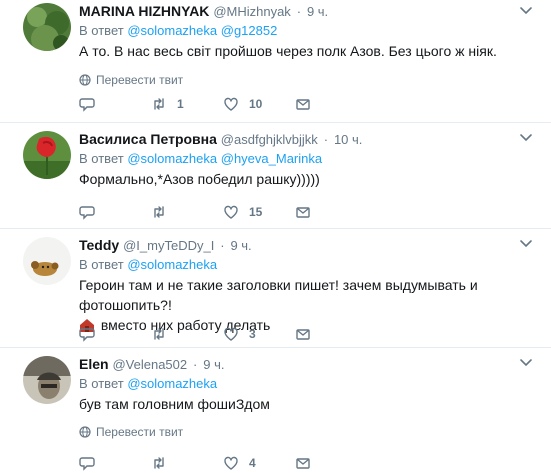 The height and width of the screenshot is (473, 551). I want to click on reply-context: В ответ @solomazheka @g12852, so click(310, 31).